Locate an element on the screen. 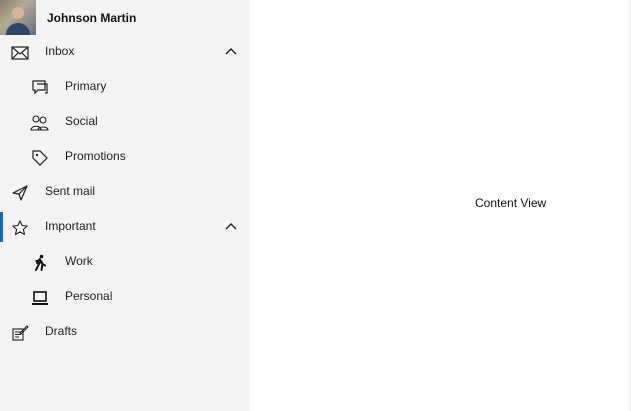  nav-label-social: Social is located at coordinates (81, 121).